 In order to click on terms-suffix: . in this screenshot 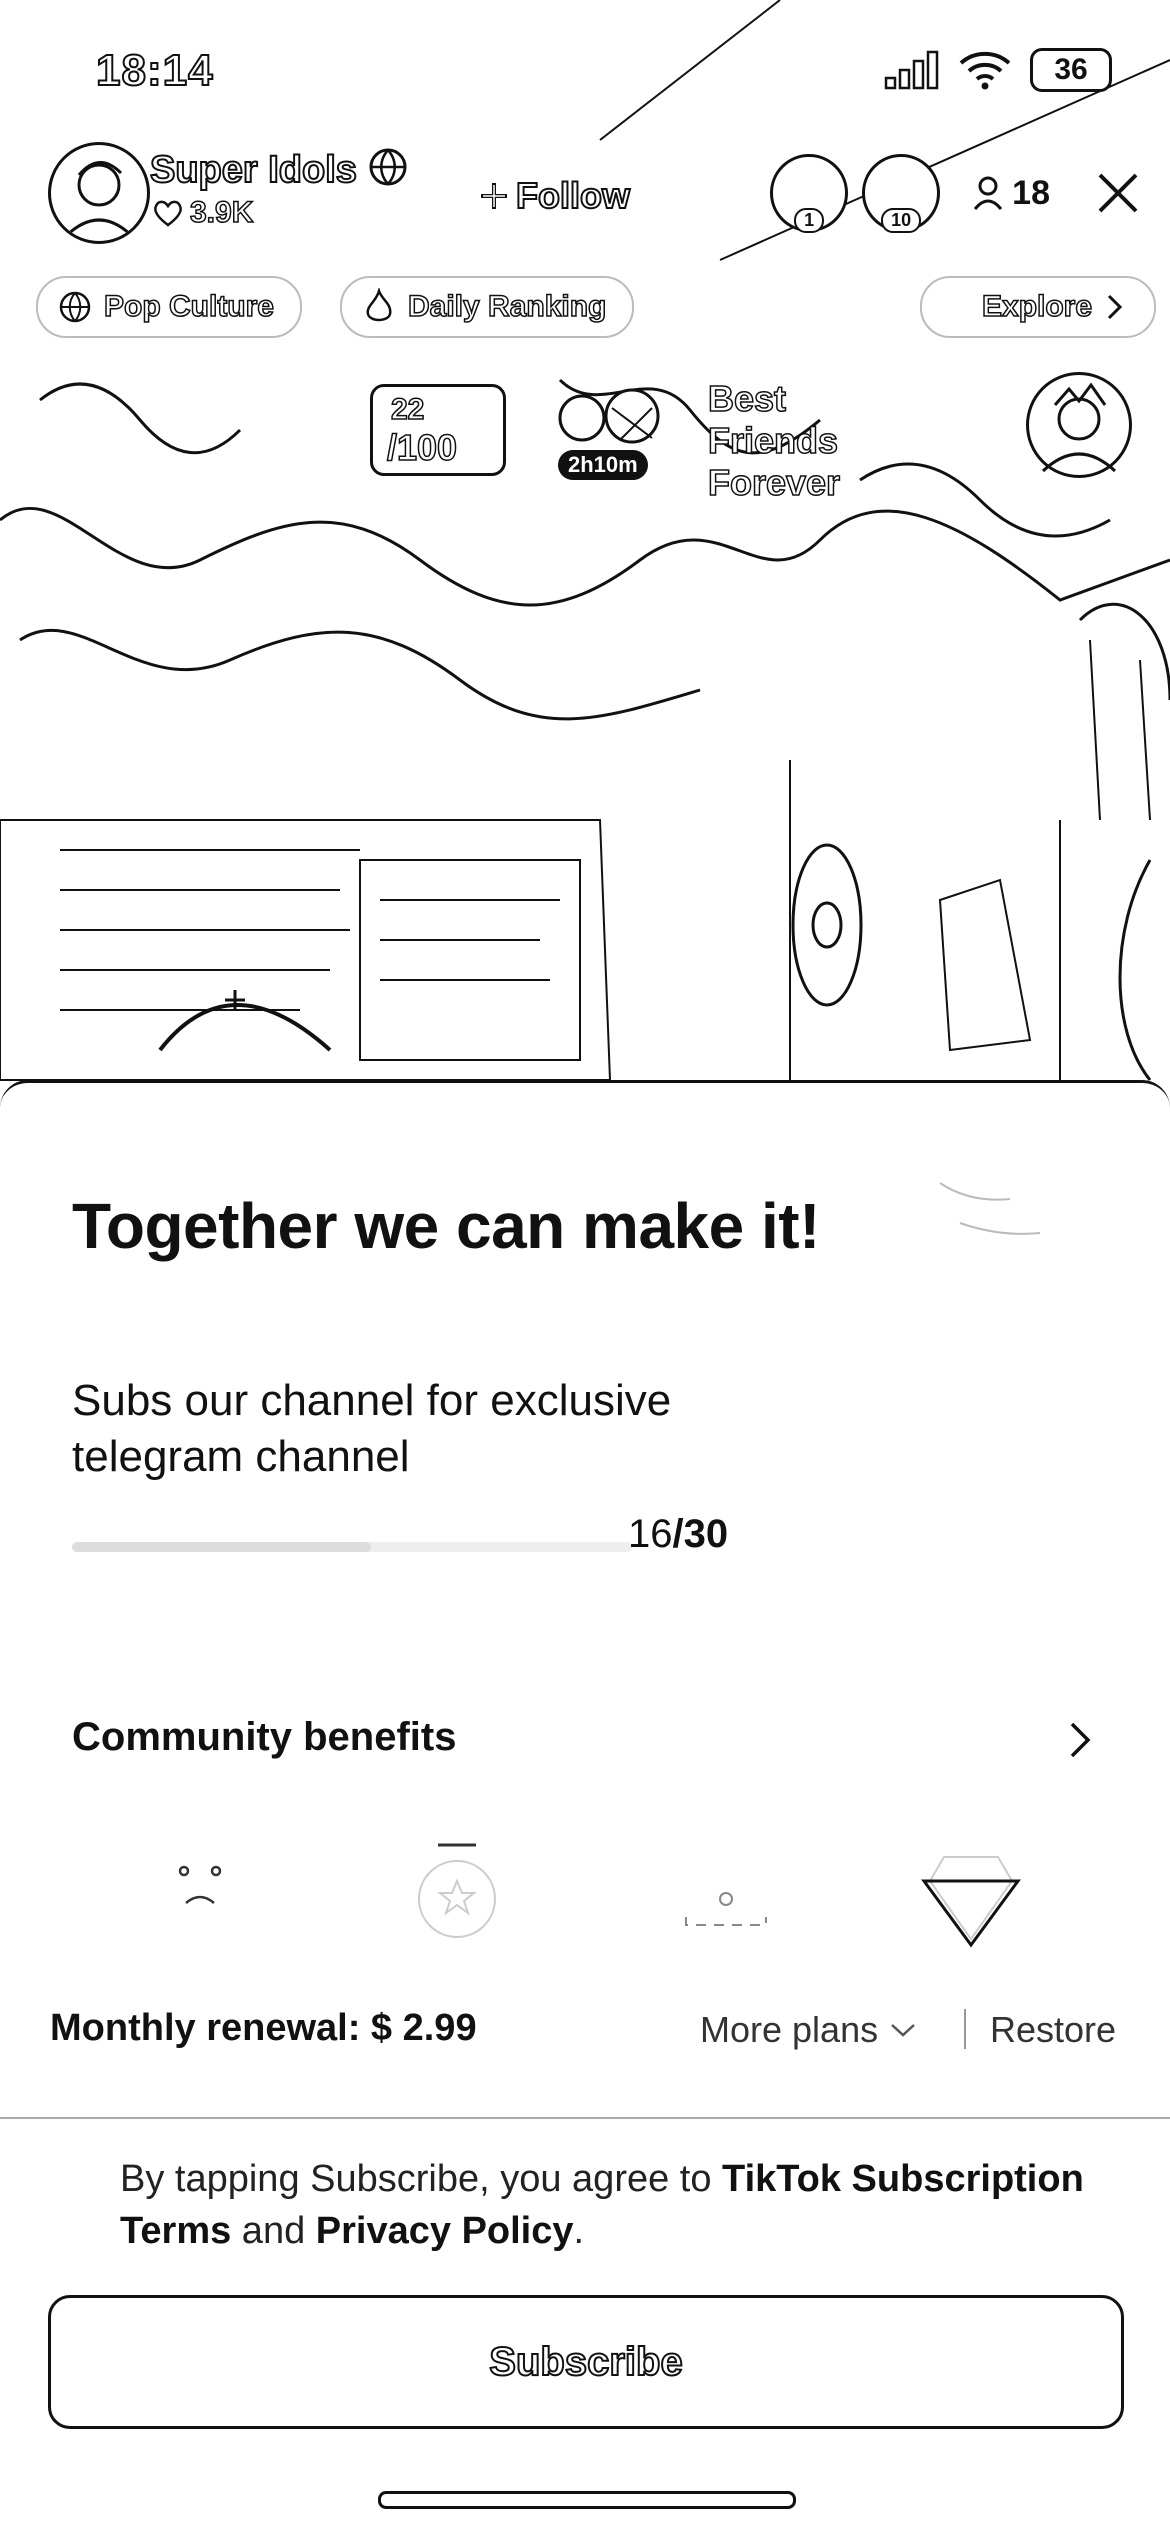, I will do `click(579, 2231)`.